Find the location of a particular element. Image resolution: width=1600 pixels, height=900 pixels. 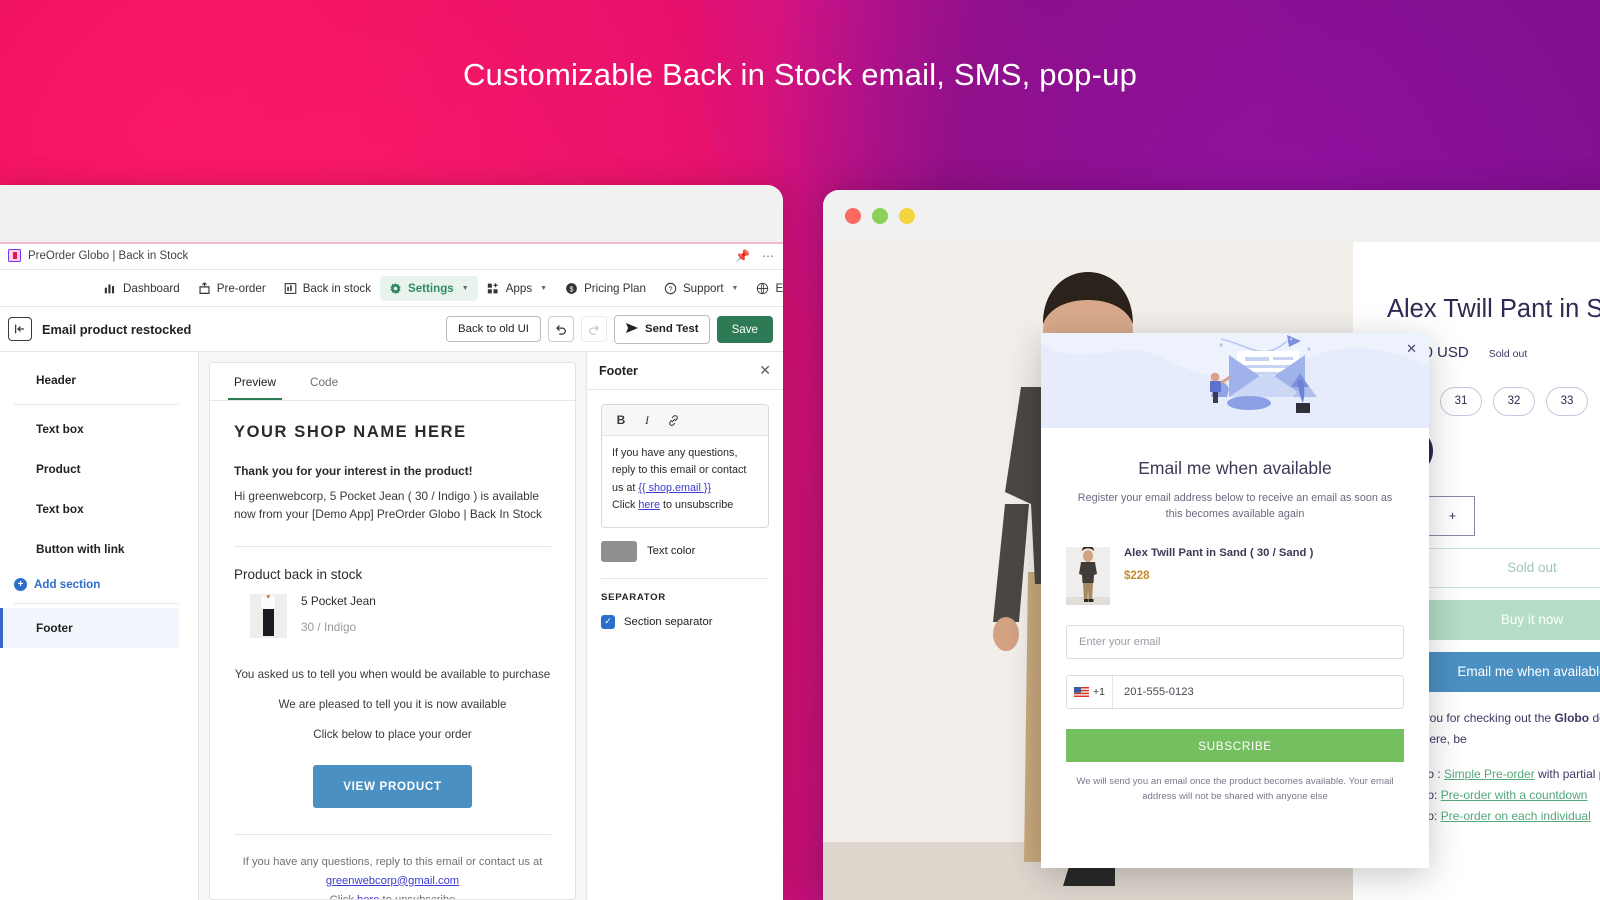

checkbox-checked-icon: ✓ is located at coordinates (608, 621).